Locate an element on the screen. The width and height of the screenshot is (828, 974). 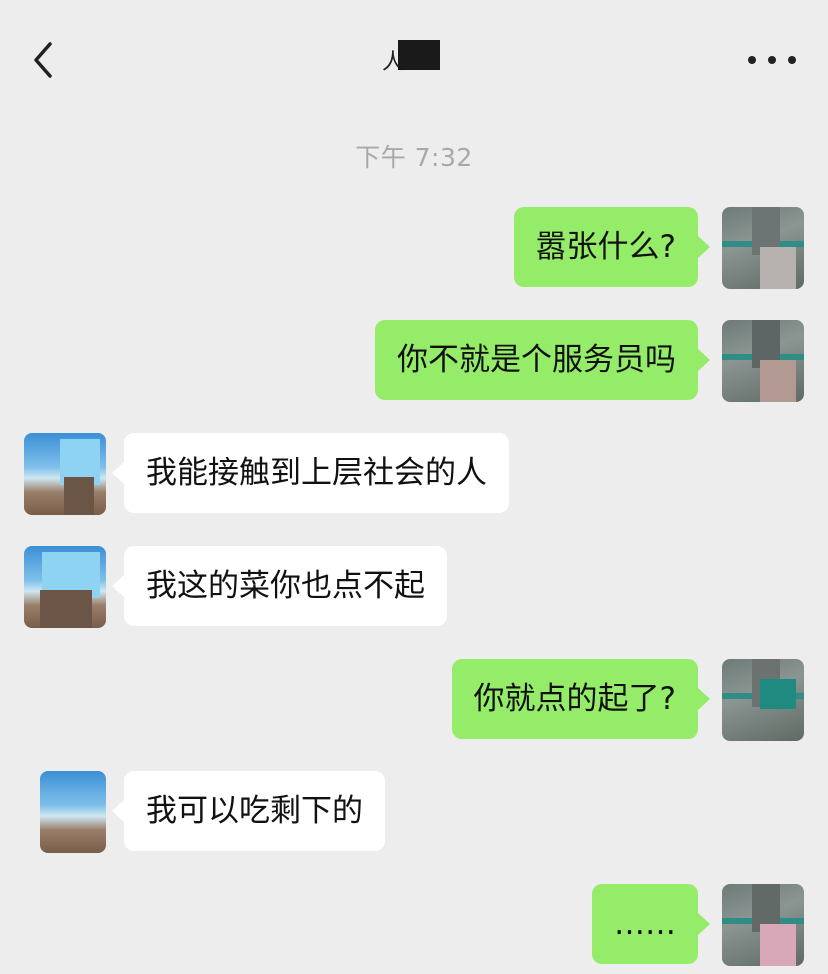
message-row: 我能接触到上层社会的人 is located at coordinates (414, 474).